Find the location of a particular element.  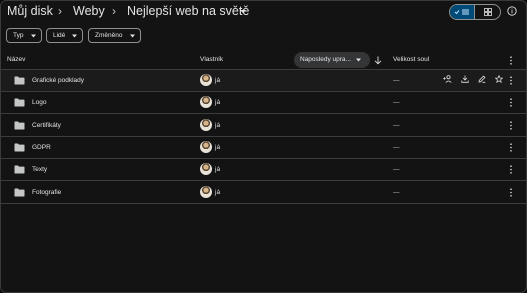

download-icon is located at coordinates (464, 79).